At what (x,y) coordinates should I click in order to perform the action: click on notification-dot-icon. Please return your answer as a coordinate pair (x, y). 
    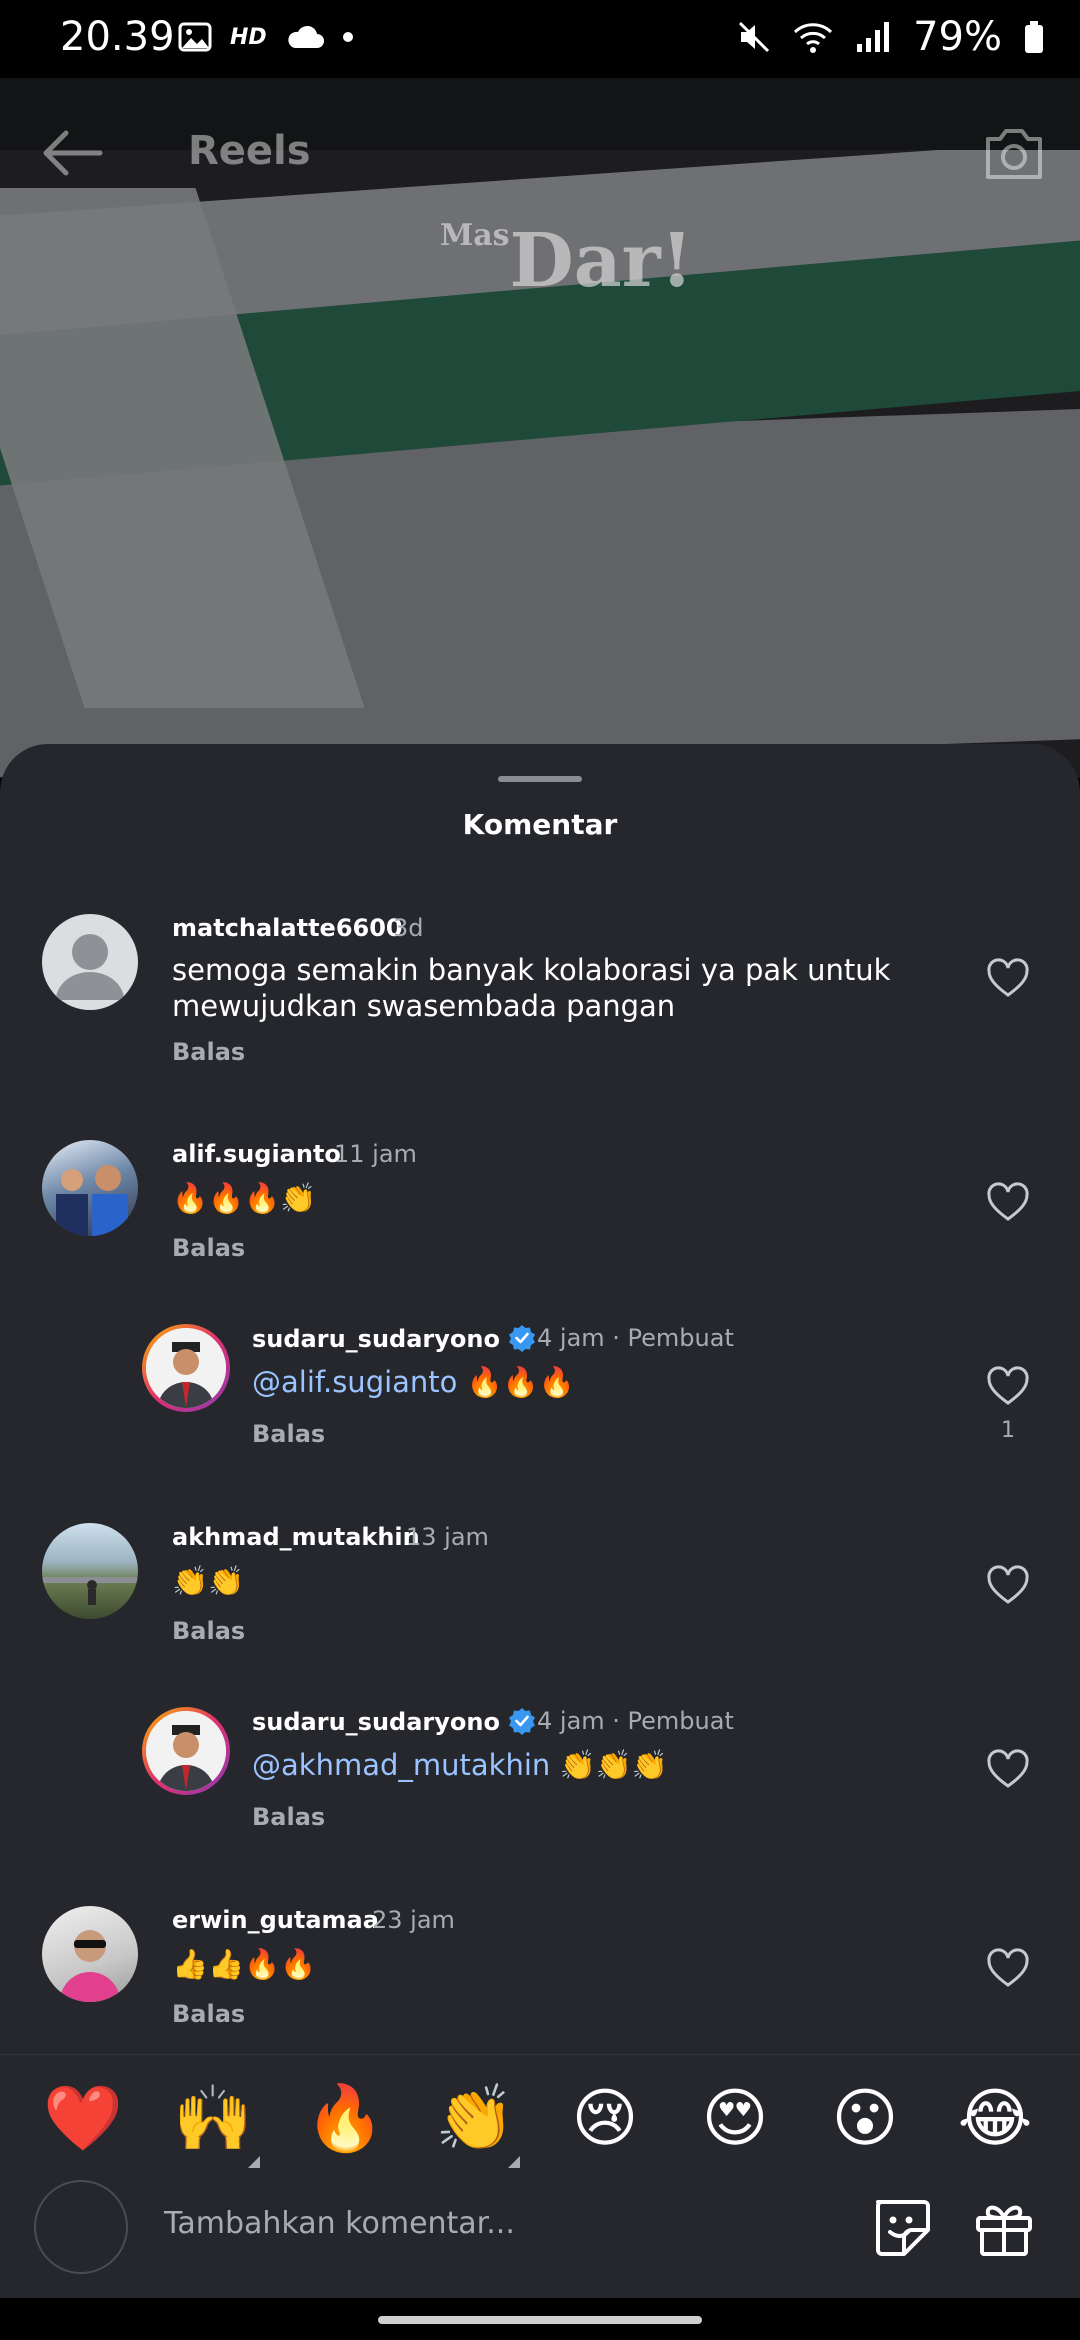
    Looking at the image, I should click on (347, 37).